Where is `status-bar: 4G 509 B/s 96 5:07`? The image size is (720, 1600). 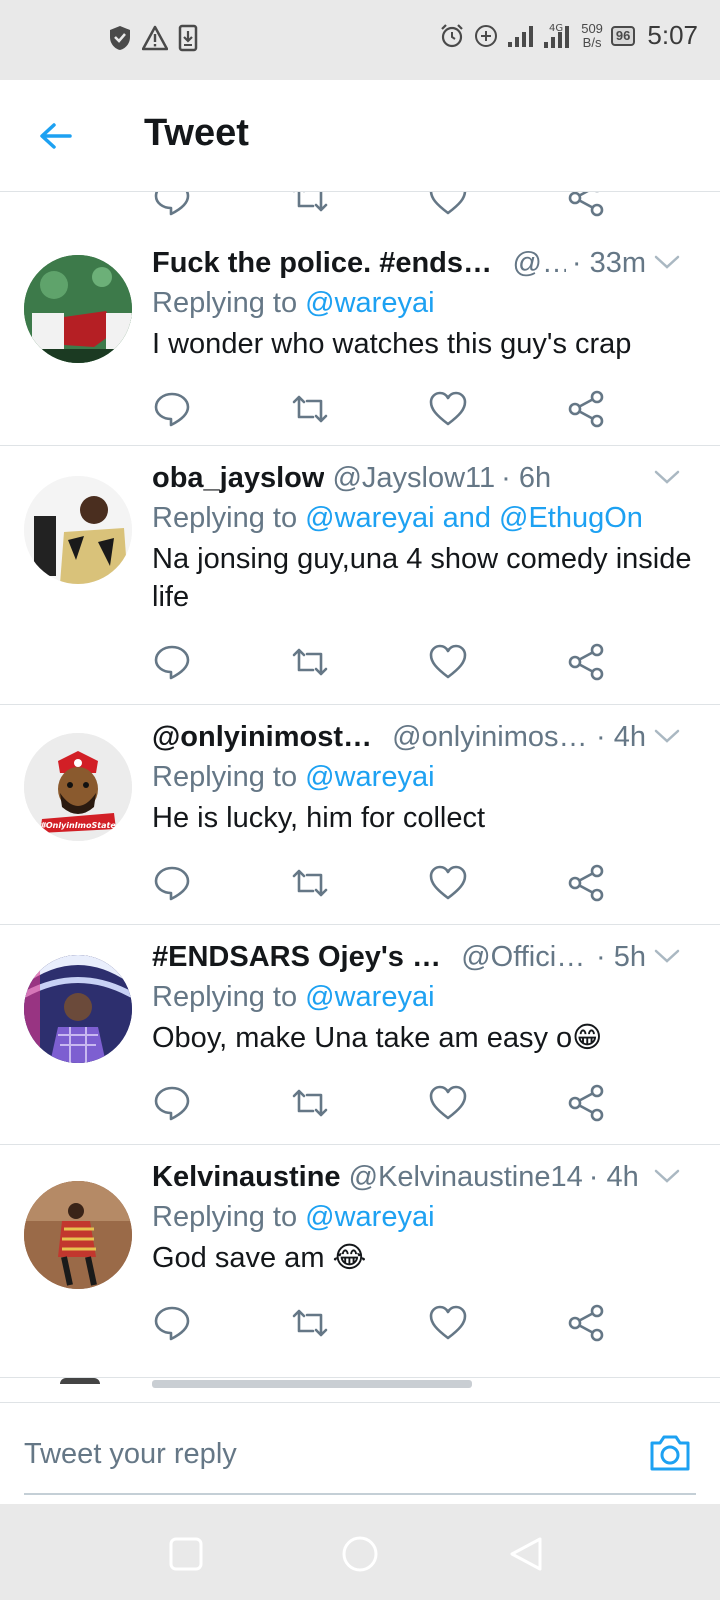 status-bar: 4G 509 B/s 96 5:07 is located at coordinates (360, 40).